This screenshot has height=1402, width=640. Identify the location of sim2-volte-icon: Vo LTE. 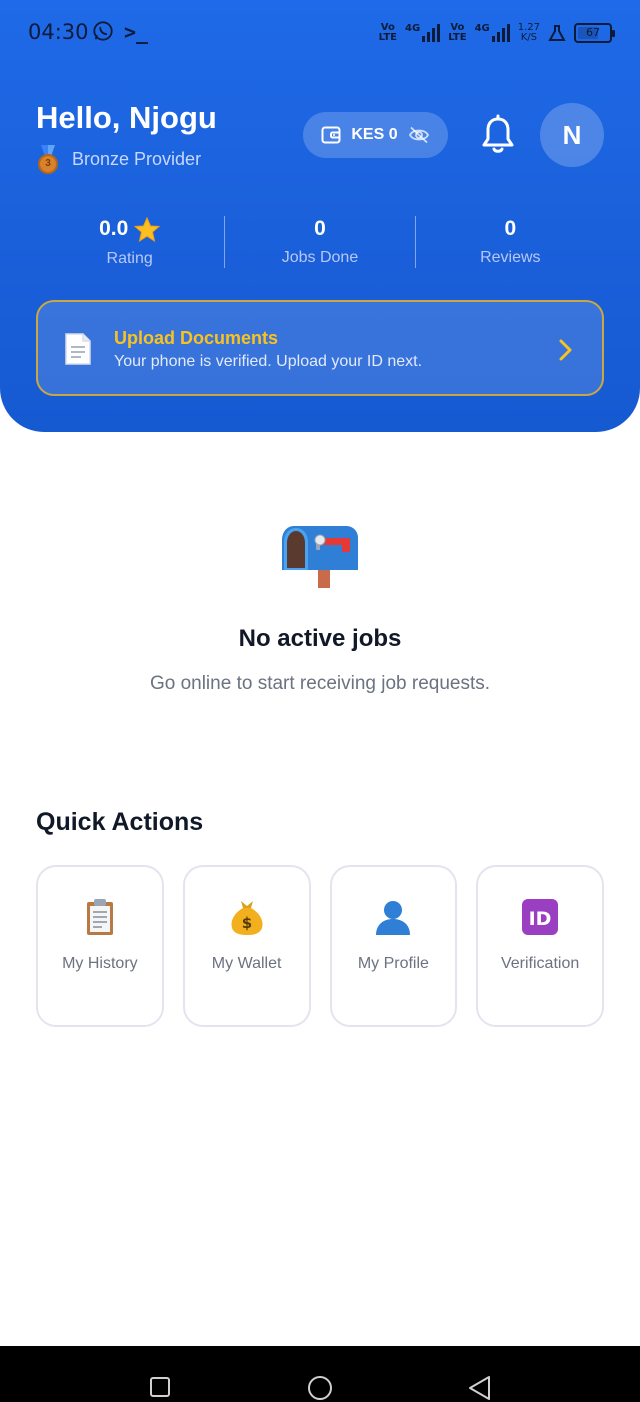
(457, 32).